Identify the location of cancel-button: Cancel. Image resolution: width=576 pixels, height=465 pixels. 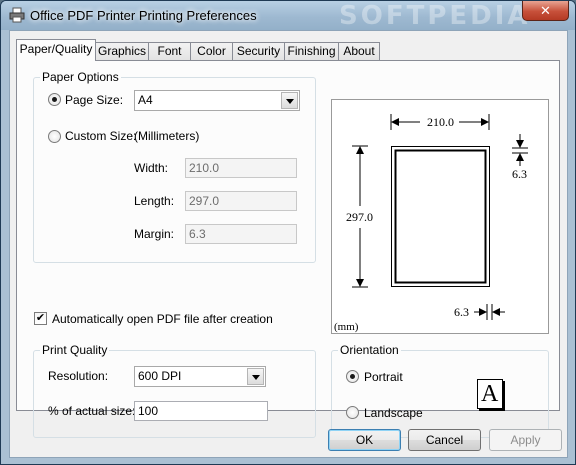
(444, 440).